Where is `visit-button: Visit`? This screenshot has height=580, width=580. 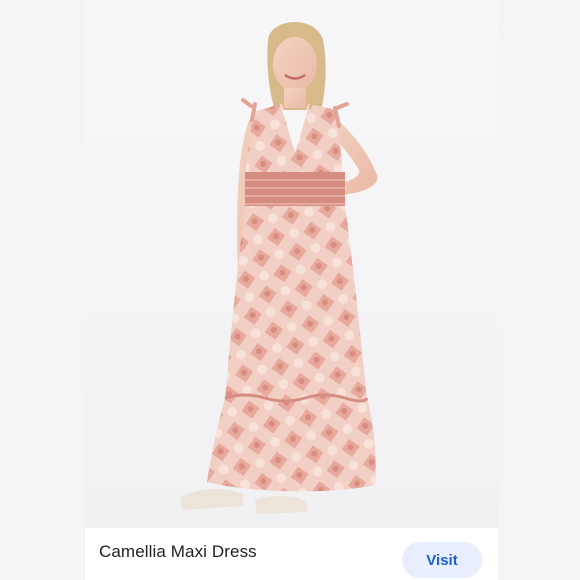 visit-button: Visit is located at coordinates (442, 560).